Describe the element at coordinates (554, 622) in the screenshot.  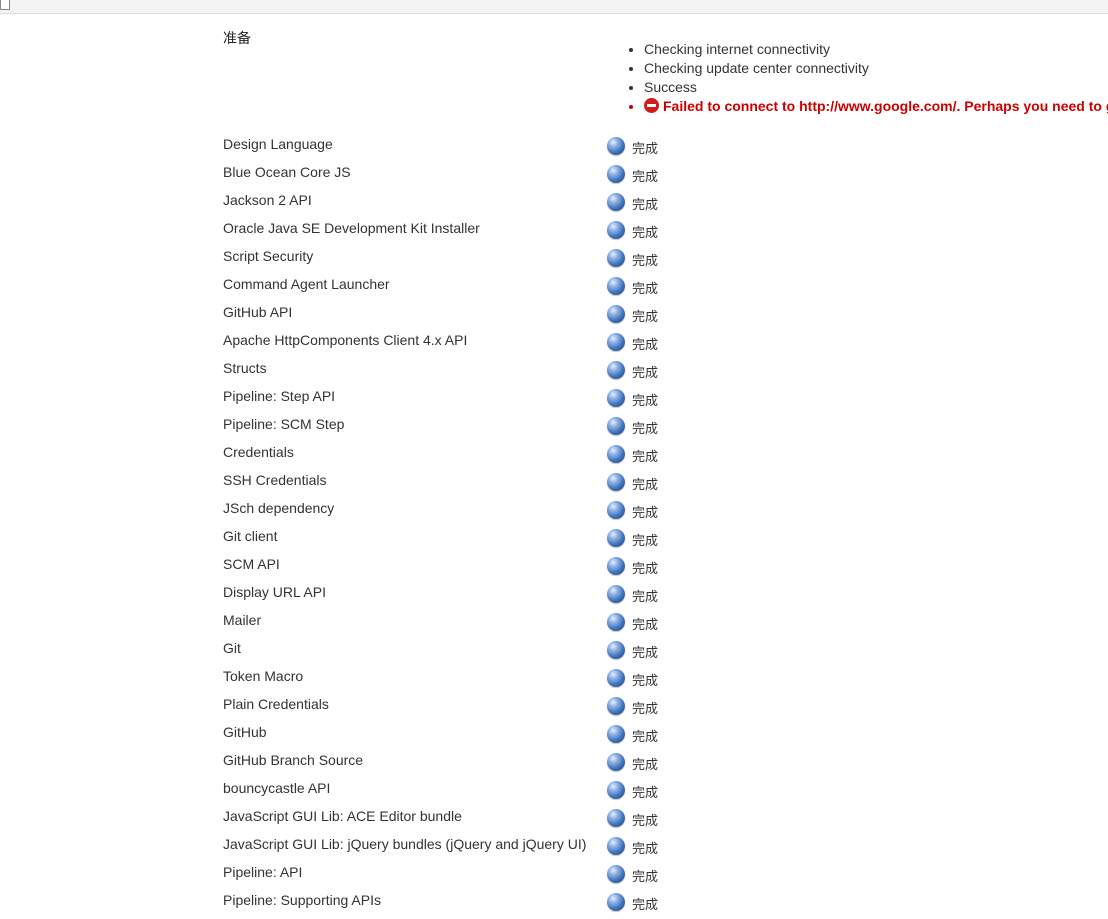
I see `plugin-row: Mailer 完成` at that location.